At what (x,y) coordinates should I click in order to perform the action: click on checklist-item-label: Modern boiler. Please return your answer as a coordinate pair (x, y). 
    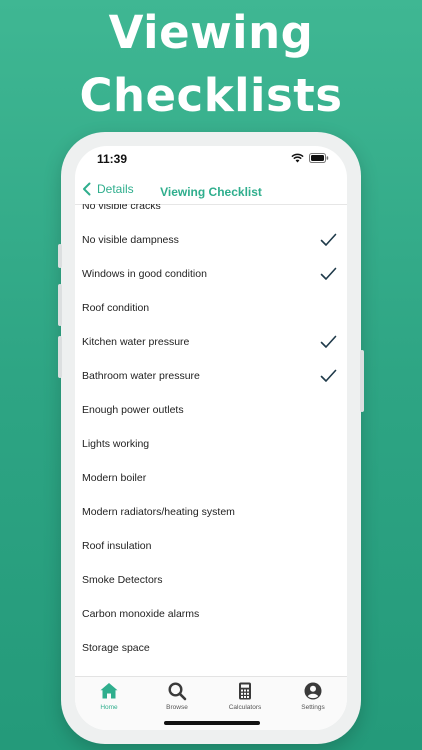
    Looking at the image, I should click on (114, 478).